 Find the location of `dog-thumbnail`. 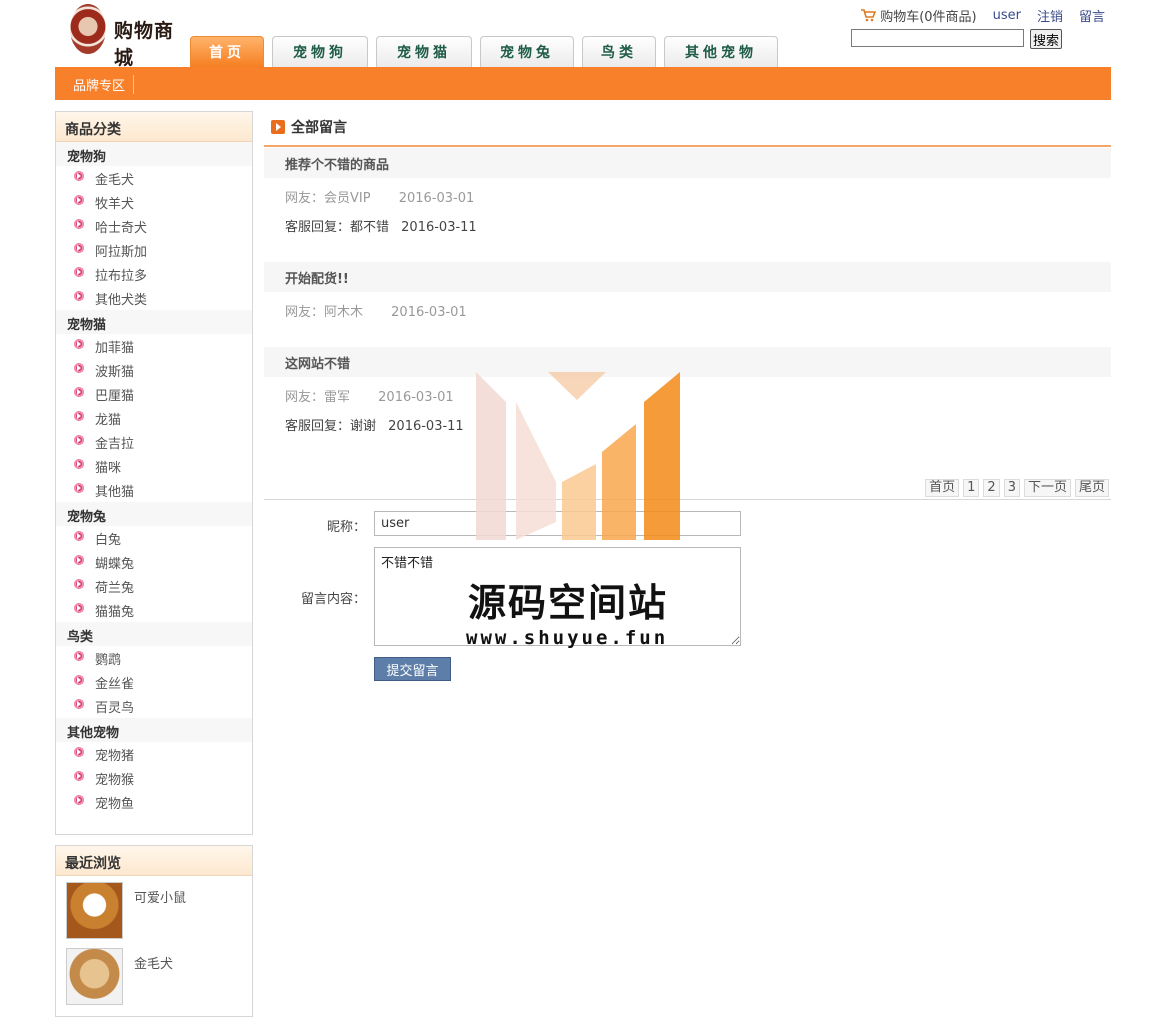

dog-thumbnail is located at coordinates (94, 976).